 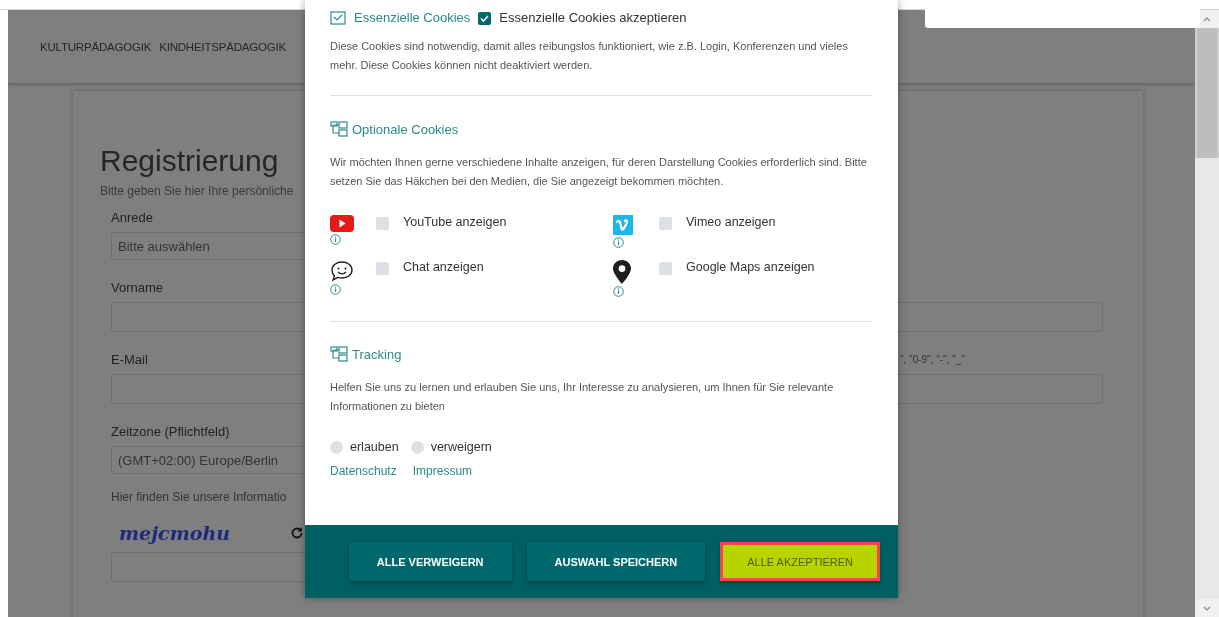 I want to click on checkbox-label: Chat anzeigen, so click(x=443, y=268).